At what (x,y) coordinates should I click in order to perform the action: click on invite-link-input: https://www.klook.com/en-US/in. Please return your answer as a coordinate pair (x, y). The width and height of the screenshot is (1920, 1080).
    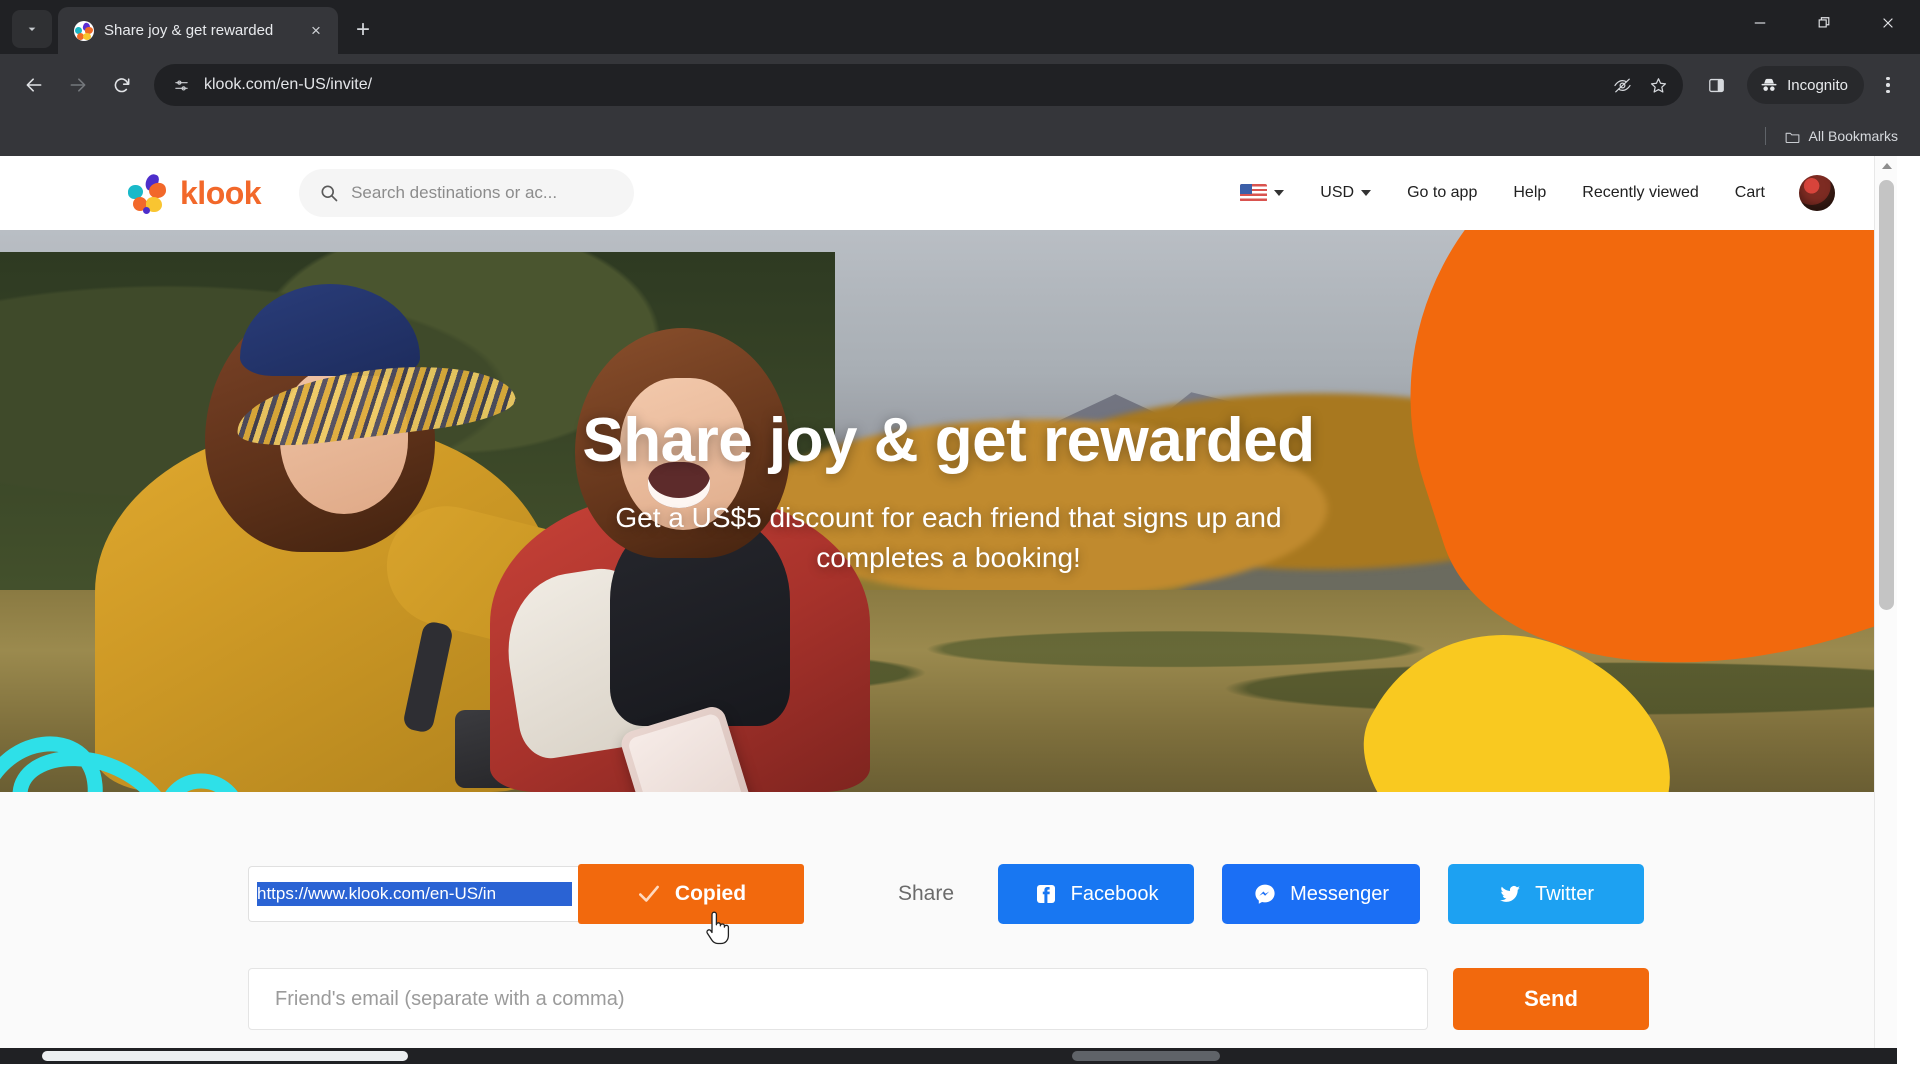
    Looking at the image, I should click on (413, 894).